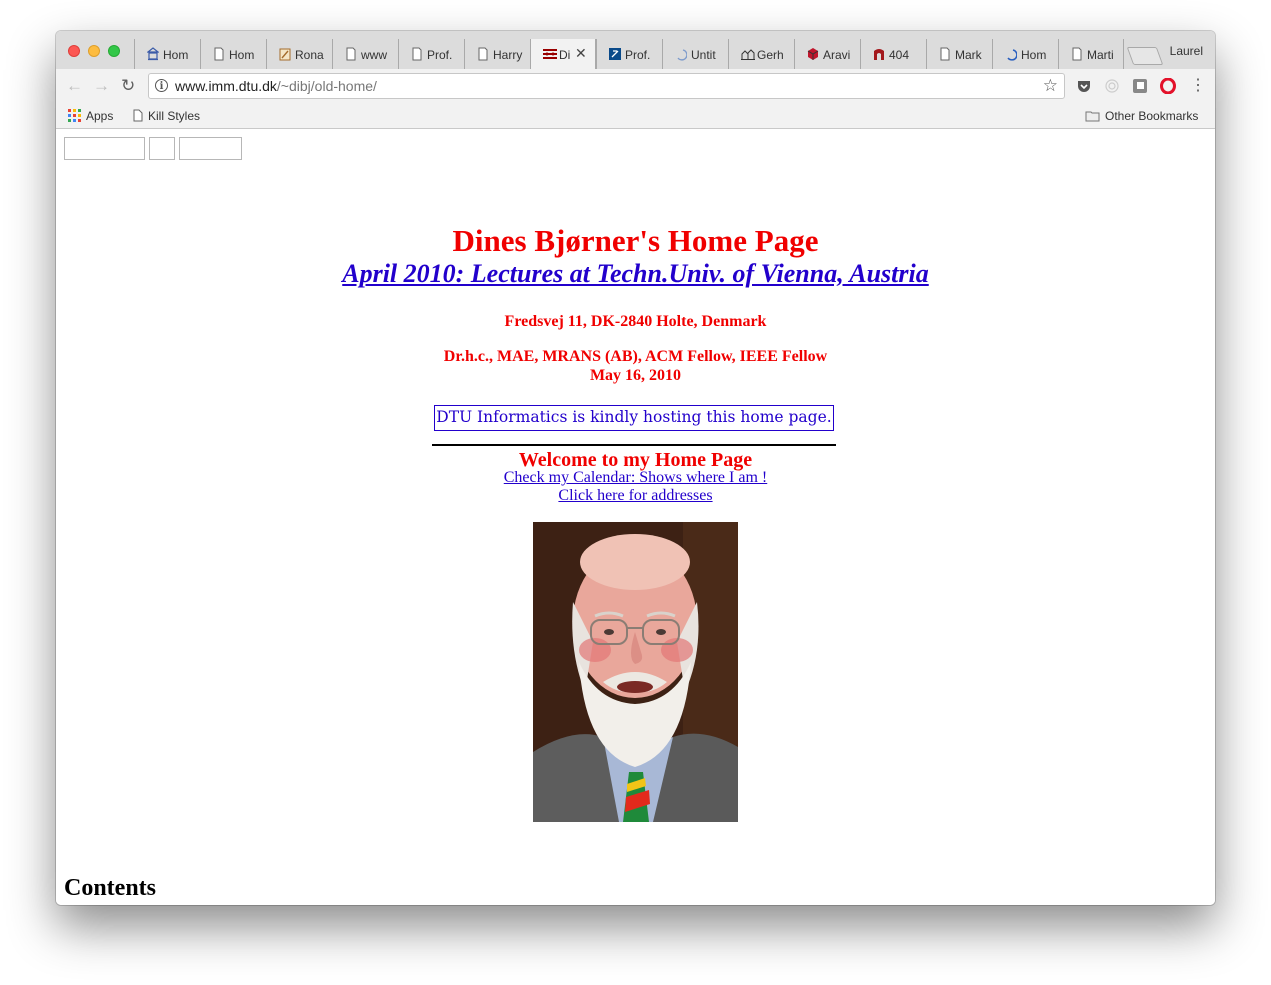  I want to click on tab-label: Di, so click(565, 55).